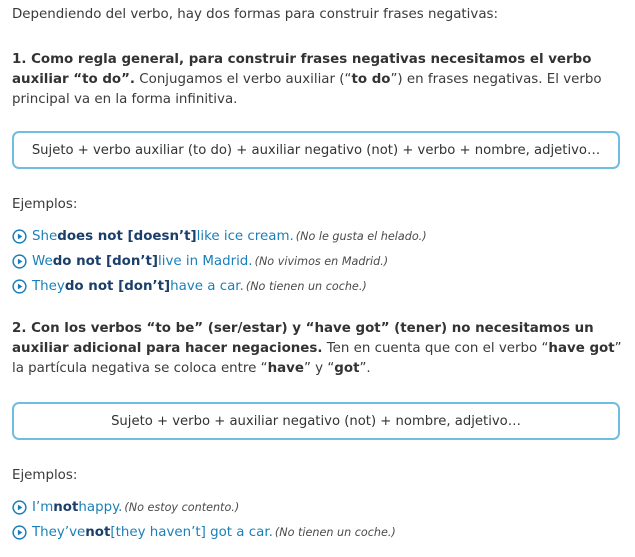  Describe the element at coordinates (207, 286) in the screenshot. I see `example-post: have a car.` at that location.